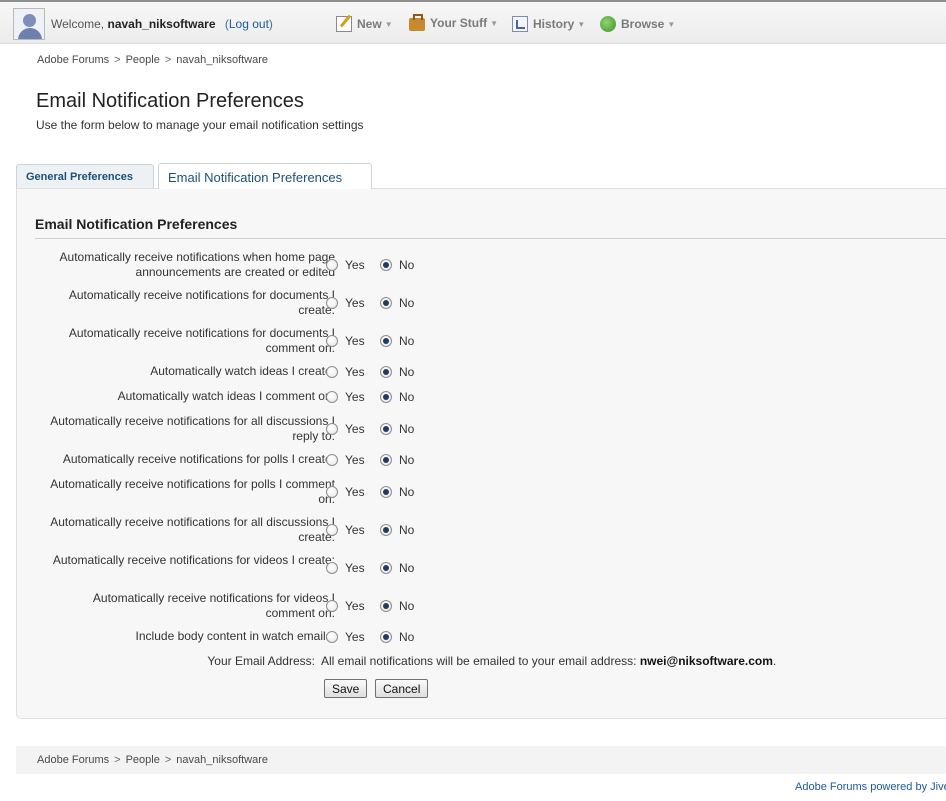 The width and height of the screenshot is (946, 801). Describe the element at coordinates (364, 24) in the screenshot. I see `nav-new: New ▼` at that location.